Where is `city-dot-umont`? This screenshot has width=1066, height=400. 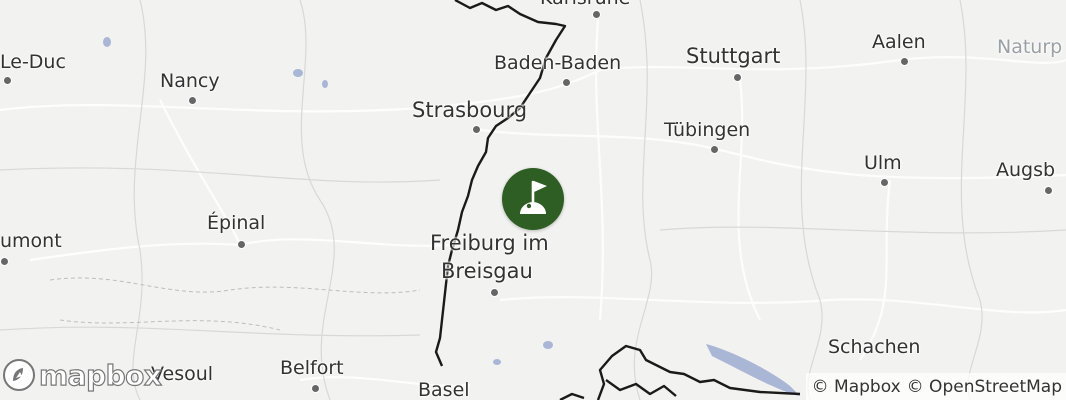 city-dot-umont is located at coordinates (4, 261).